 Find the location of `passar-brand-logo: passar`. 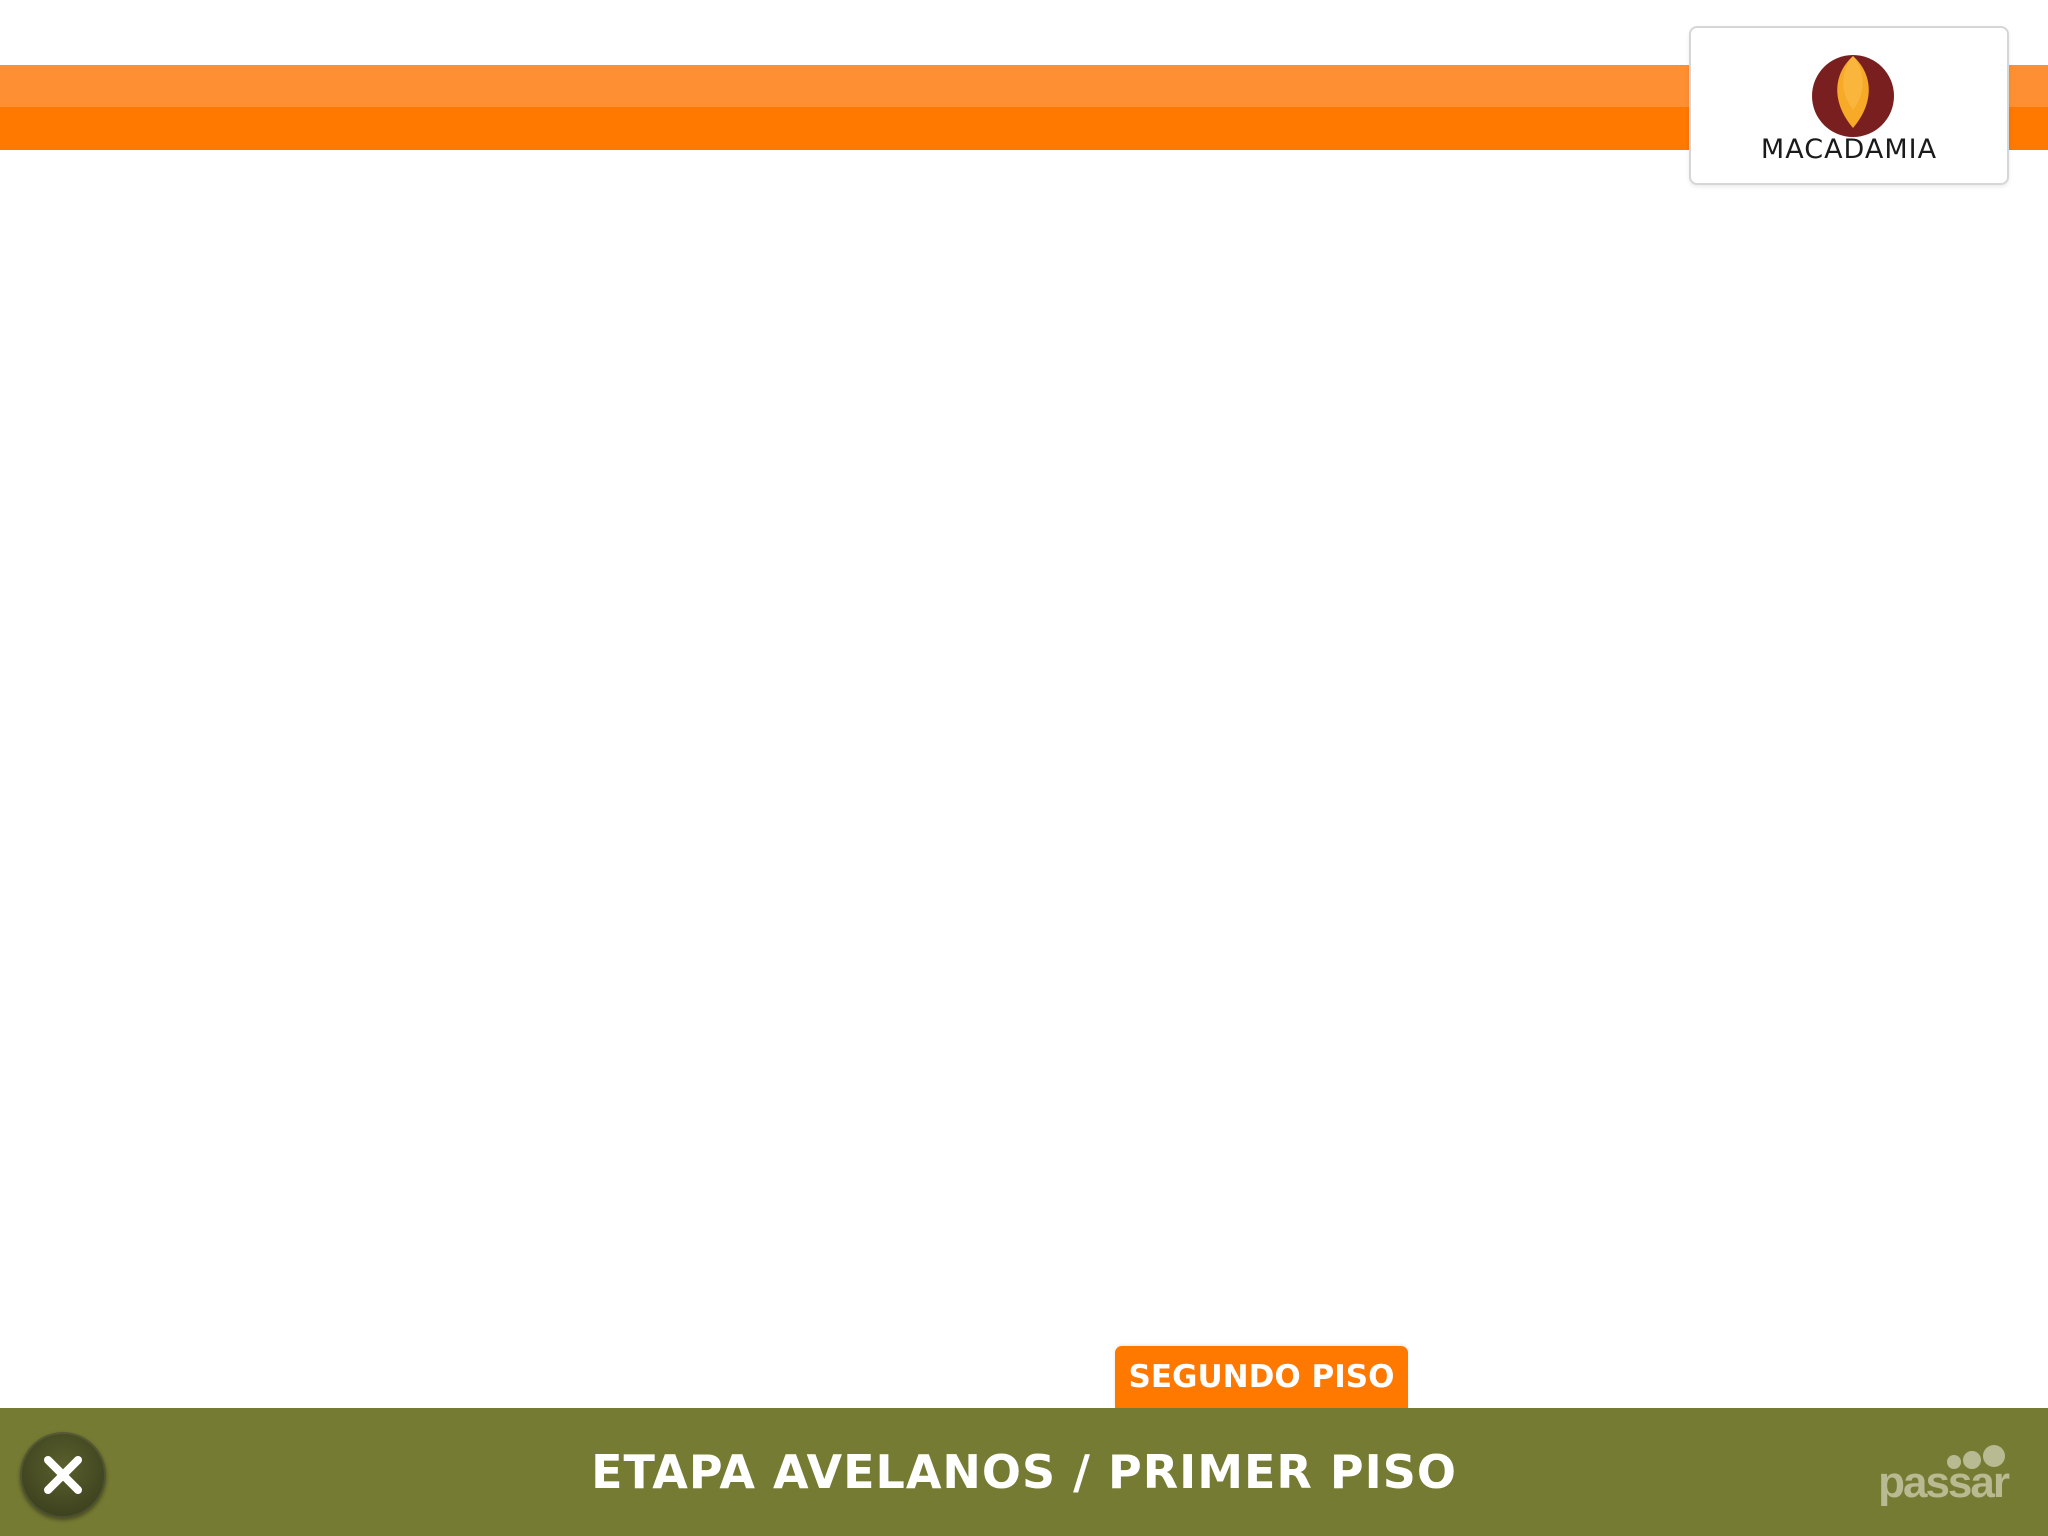

passar-brand-logo: passar is located at coordinates (1945, 1479).